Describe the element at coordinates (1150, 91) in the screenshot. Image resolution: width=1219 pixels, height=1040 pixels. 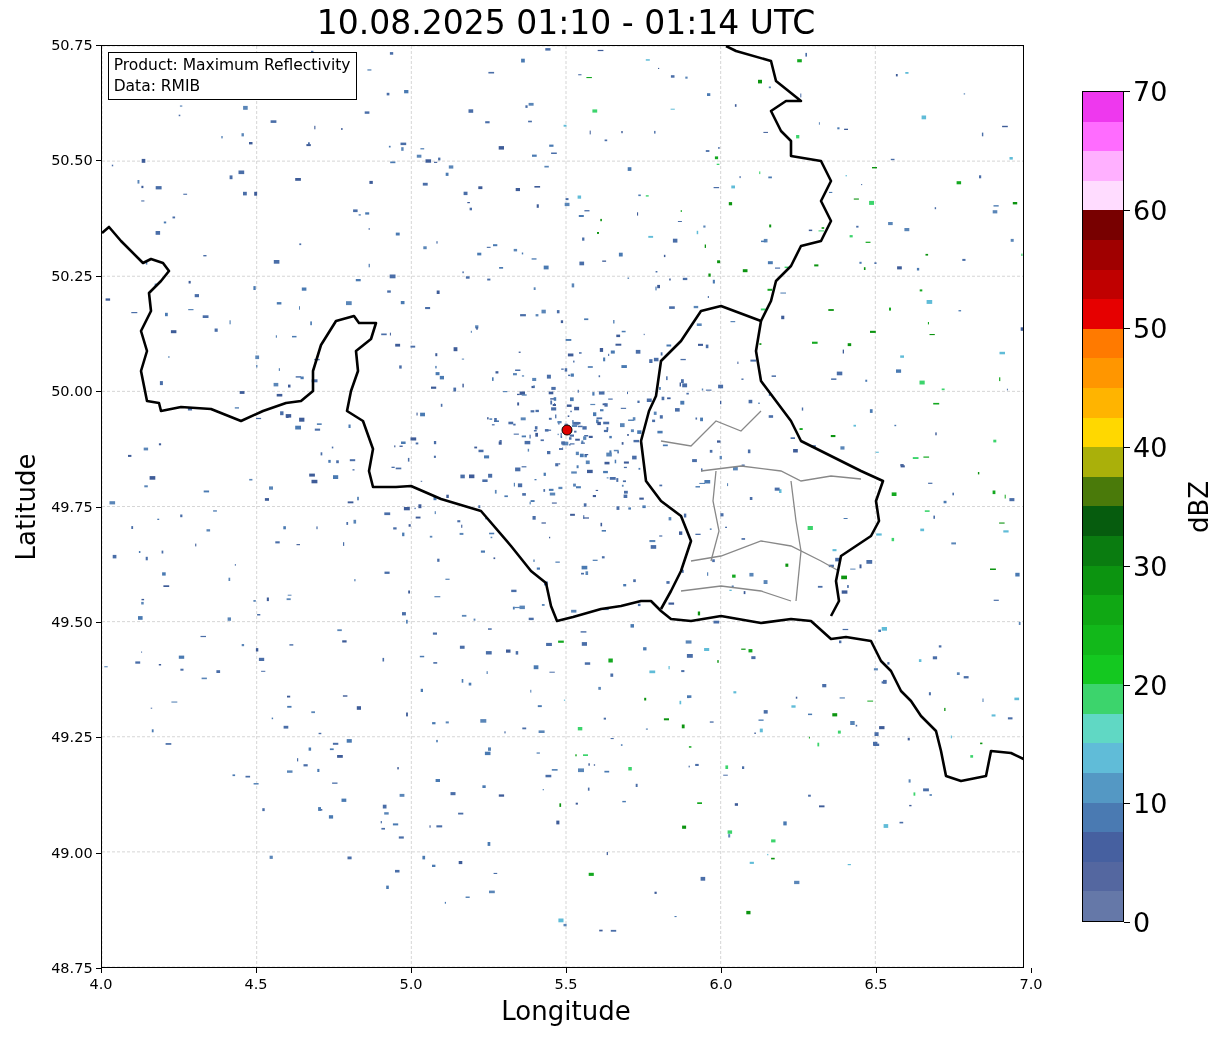
I see `colorbar-tick-label: 70` at that location.